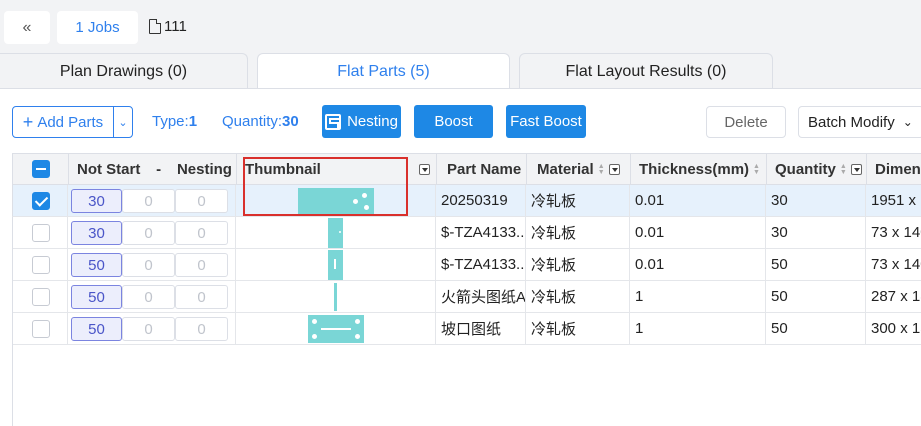 The width and height of the screenshot is (921, 426). What do you see at coordinates (168, 26) in the screenshot?
I see `document-label: 111` at bounding box center [168, 26].